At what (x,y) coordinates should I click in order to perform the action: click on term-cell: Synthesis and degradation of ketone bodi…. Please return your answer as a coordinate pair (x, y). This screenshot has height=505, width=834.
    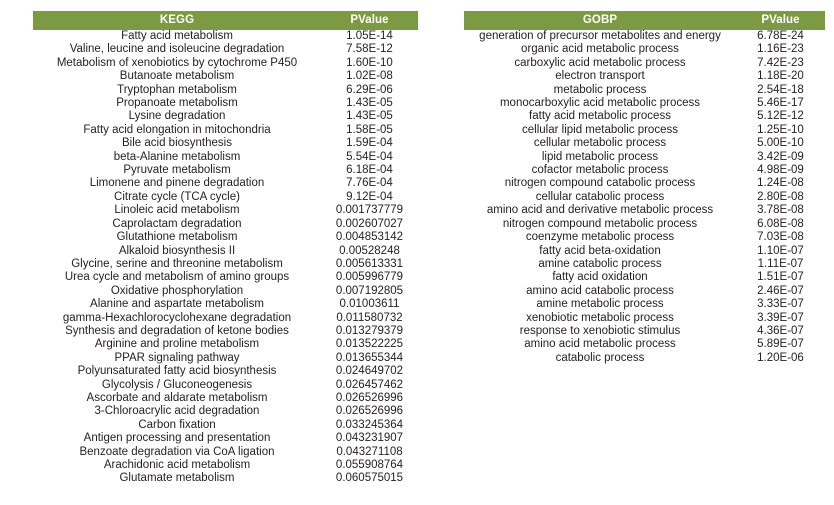
    Looking at the image, I should click on (177, 330).